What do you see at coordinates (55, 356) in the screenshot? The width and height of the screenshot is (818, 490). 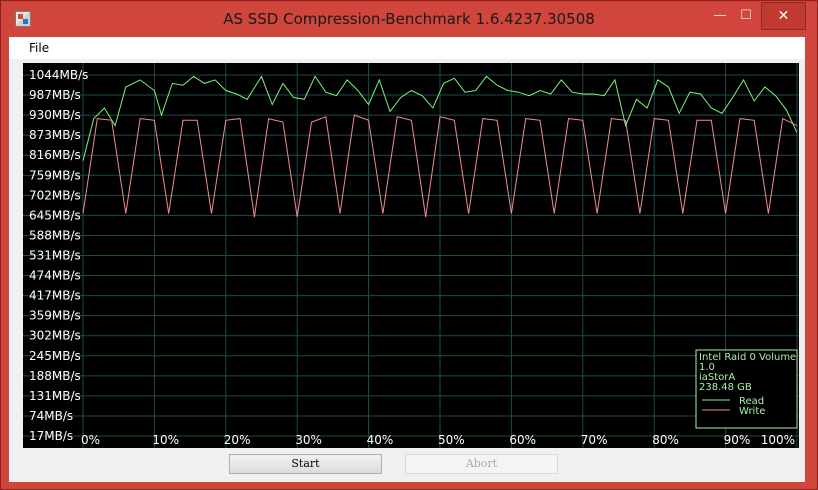 I see `y-tick-label: 245MB/s` at bounding box center [55, 356].